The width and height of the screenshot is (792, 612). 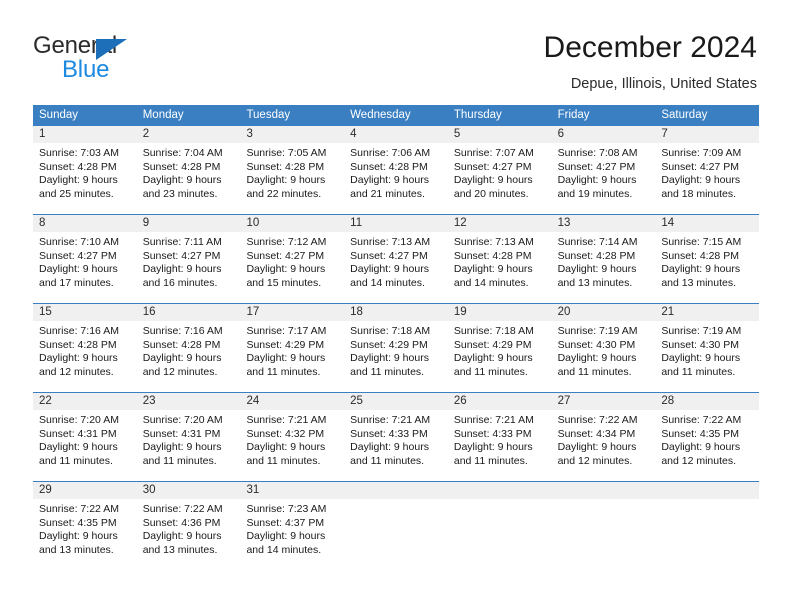 I want to click on sunset-text: Sunset: 4:31 PM, so click(x=78, y=433).